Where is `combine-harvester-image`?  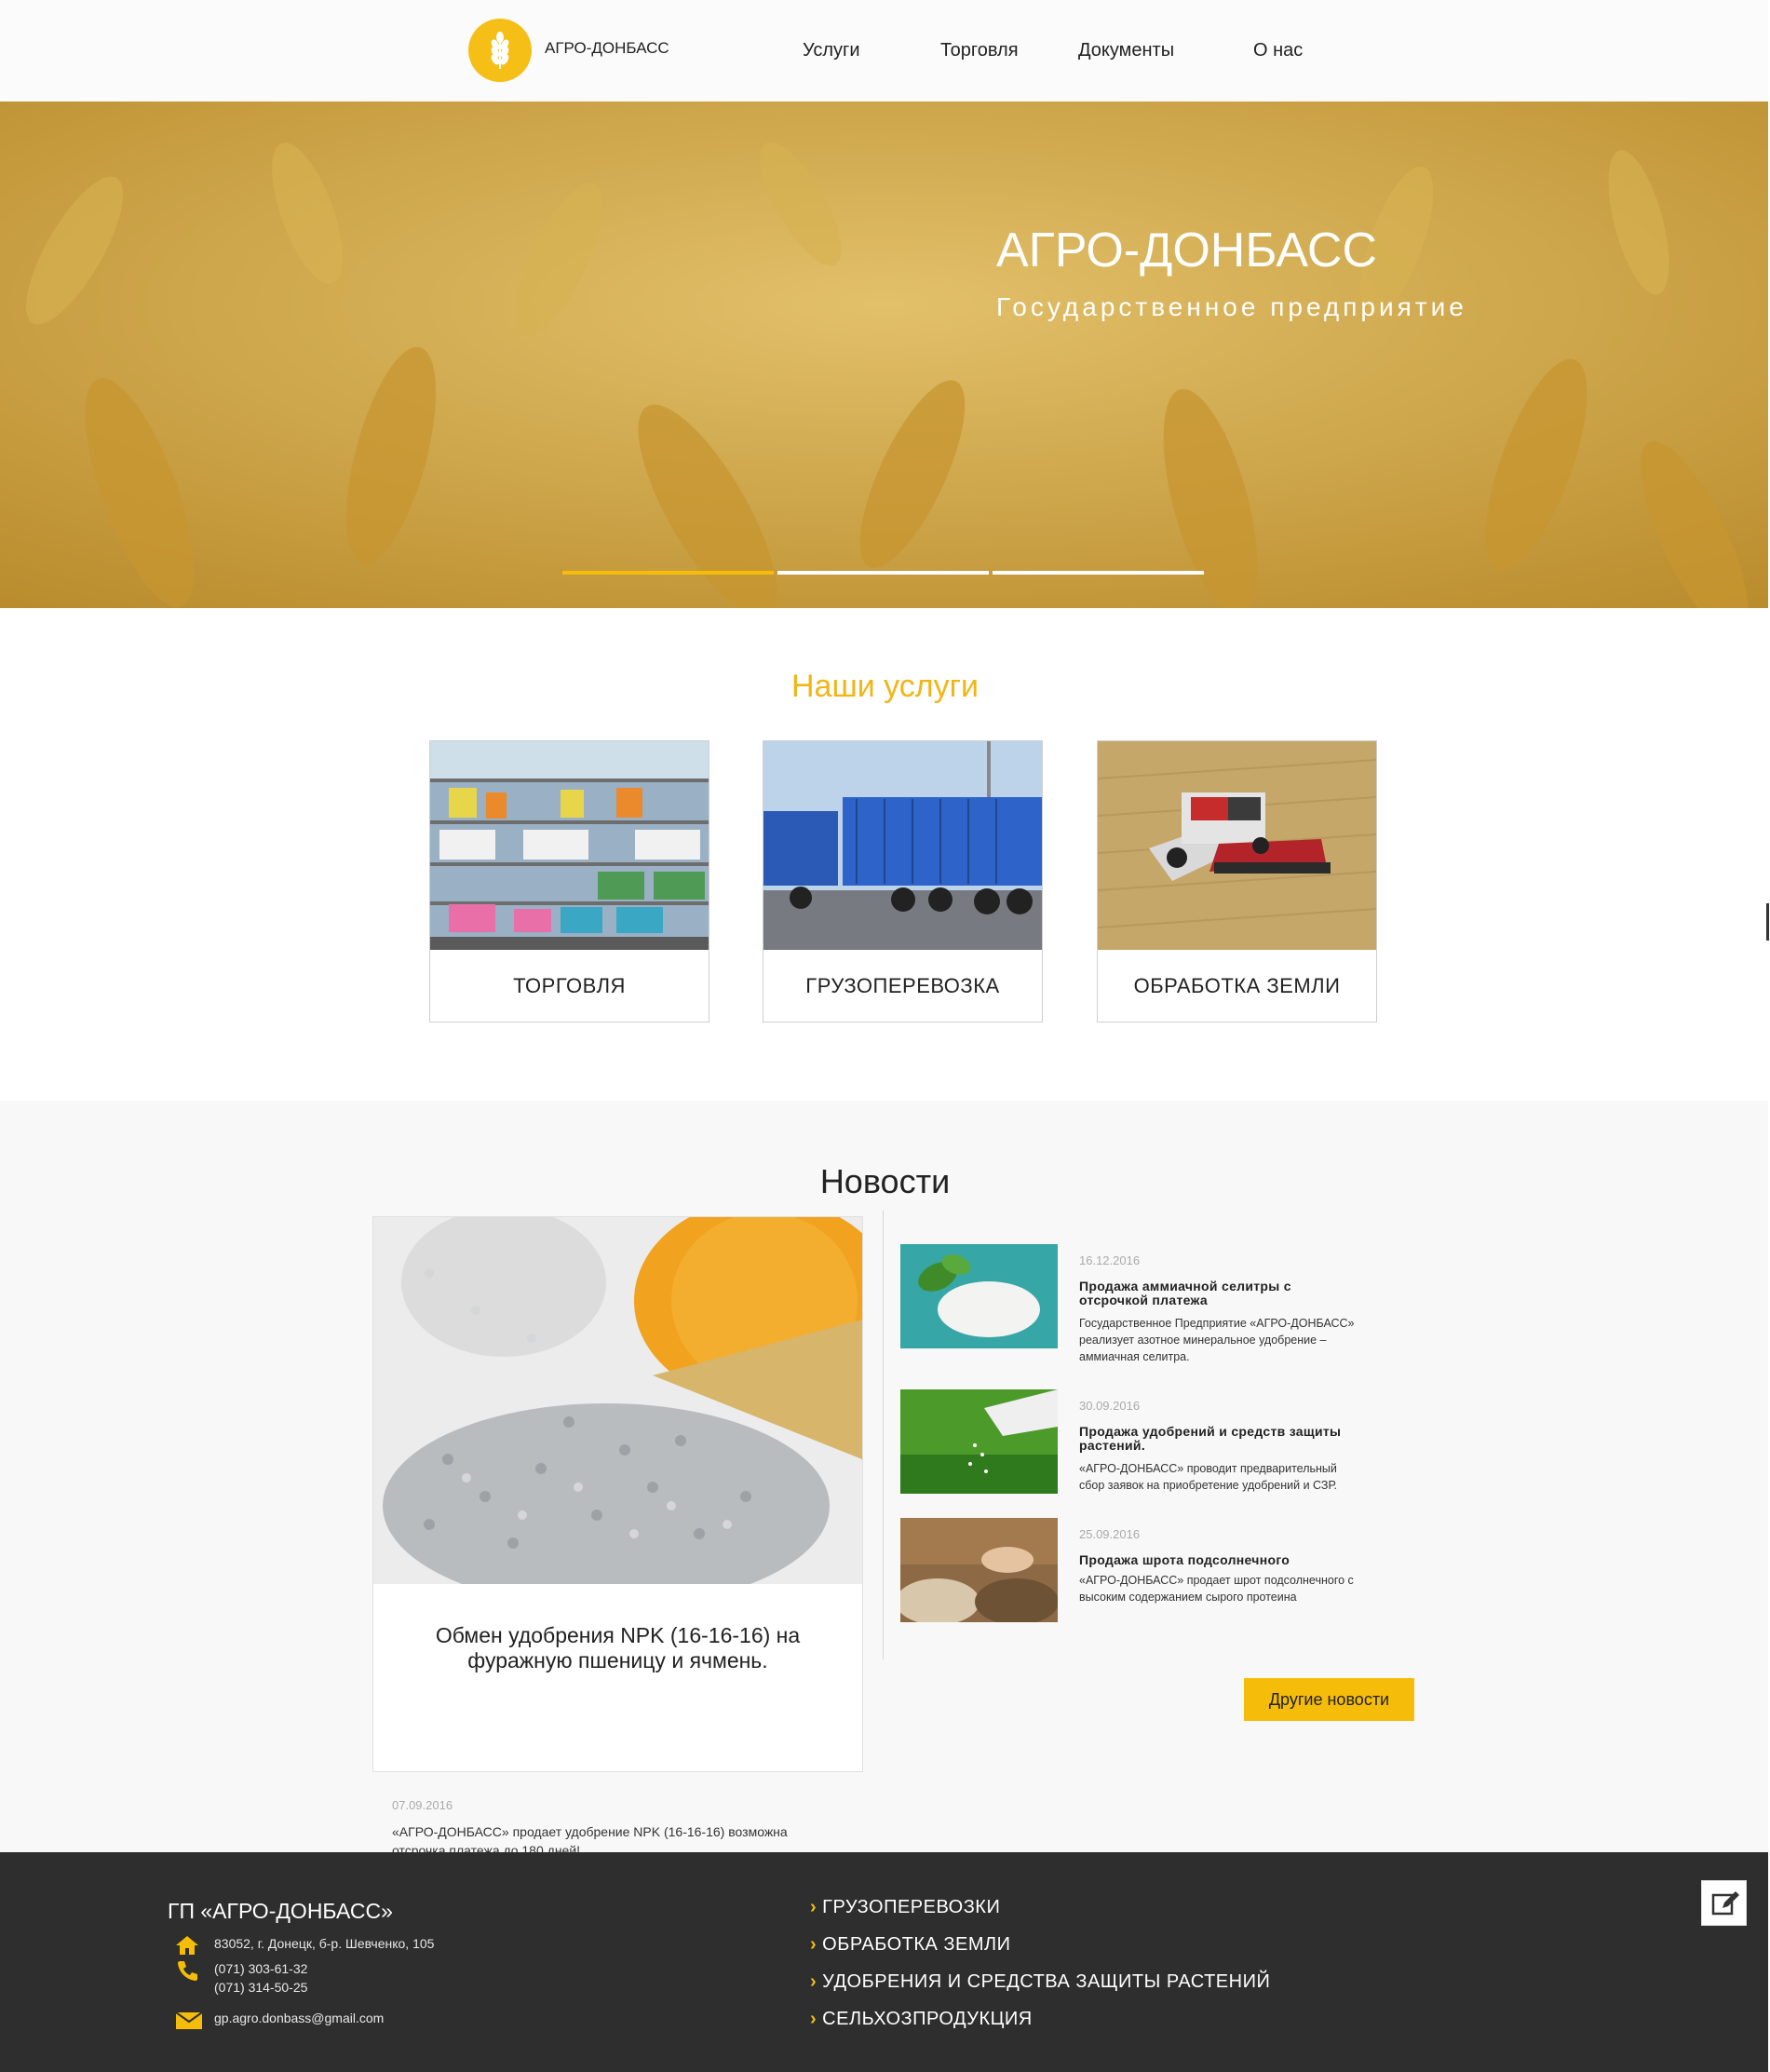
combine-harvester-image is located at coordinates (1237, 845).